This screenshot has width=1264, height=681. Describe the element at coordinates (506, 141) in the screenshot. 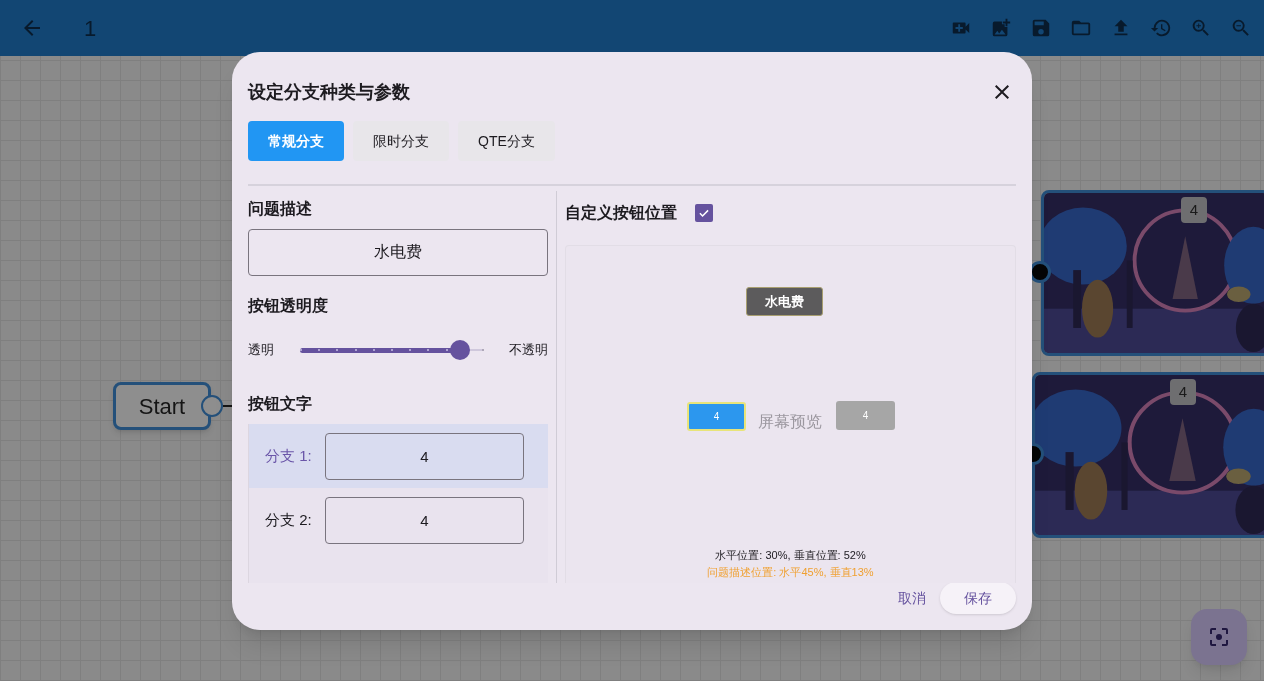

I see `tab: QTE分支` at that location.